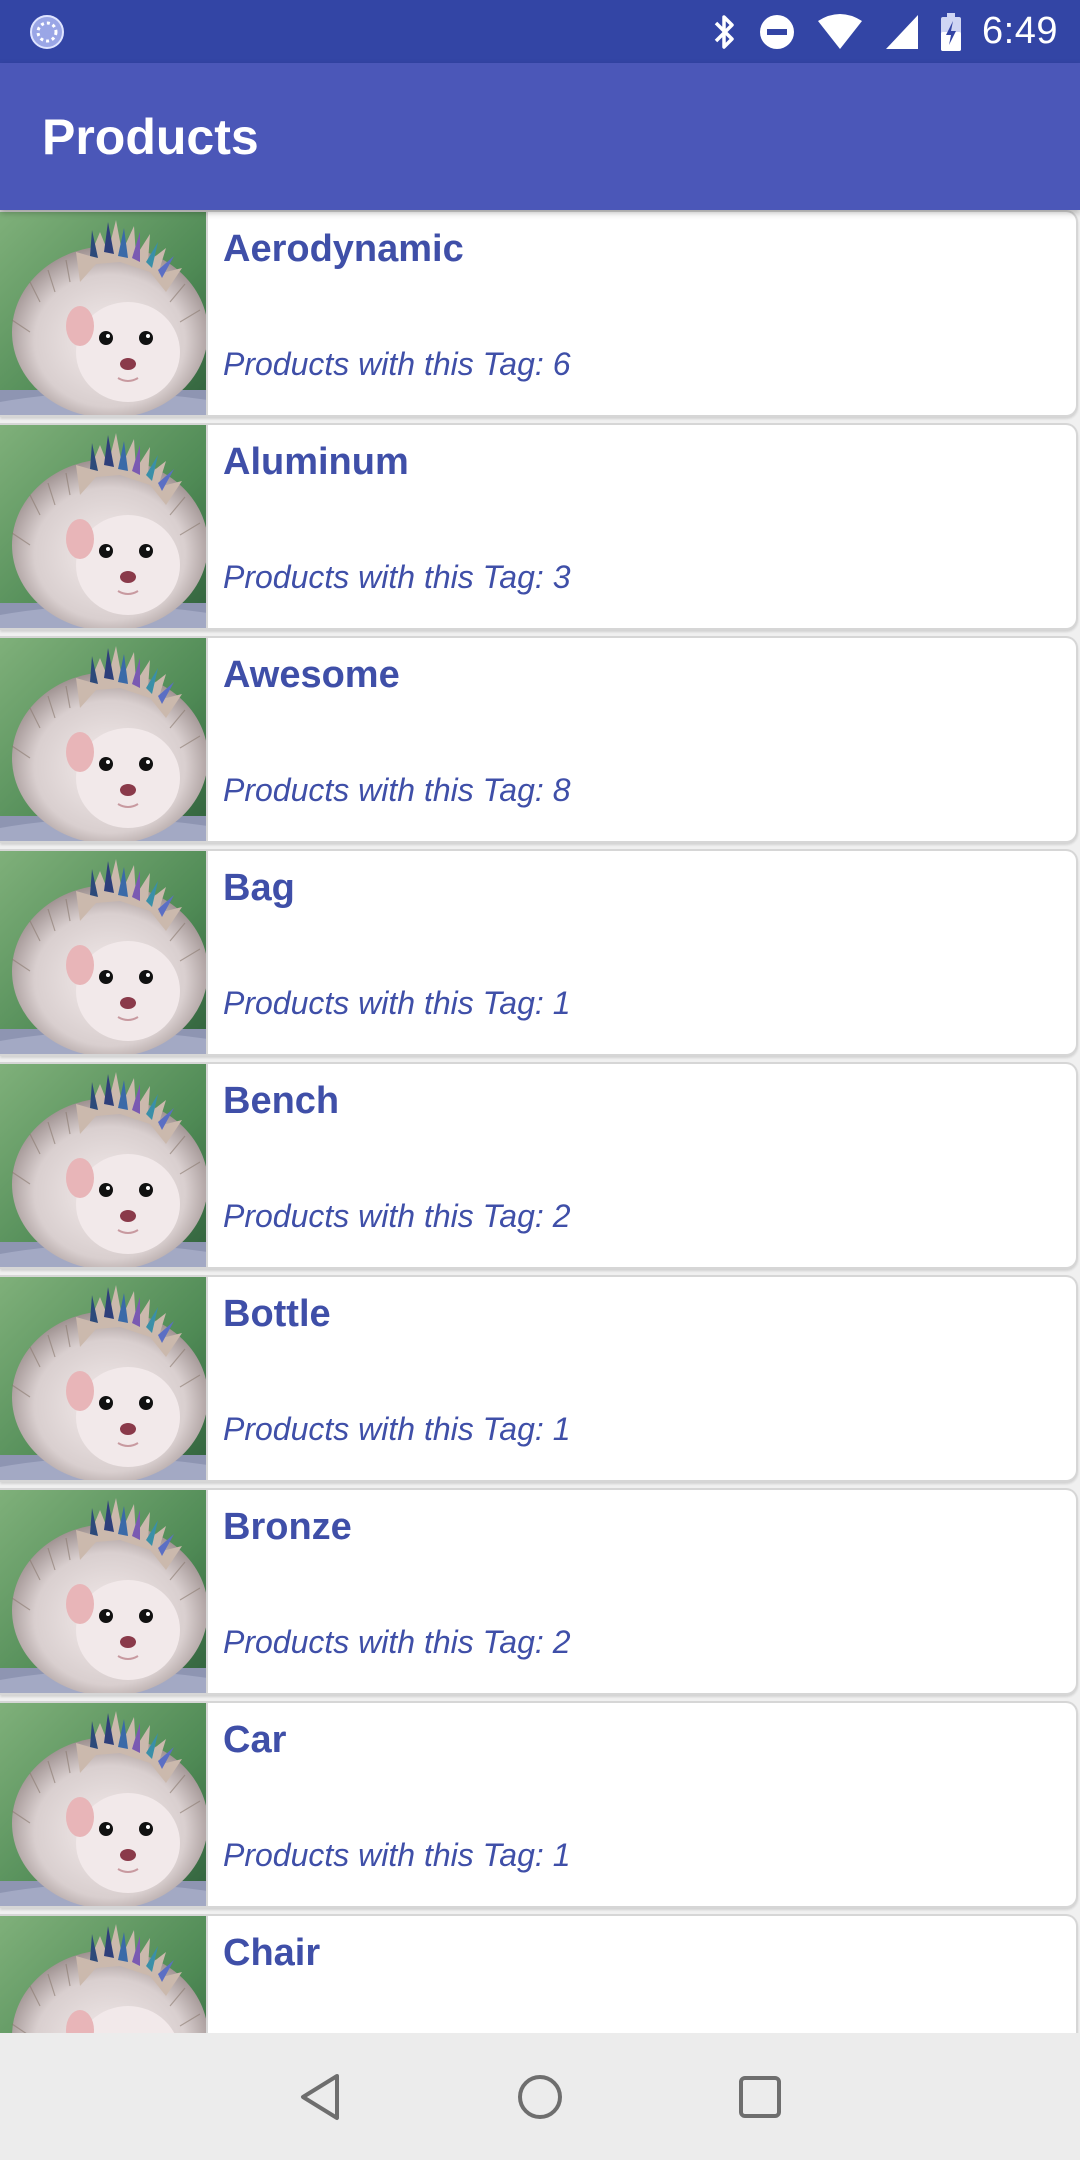  I want to click on tag-count-value: 3, so click(561, 577).